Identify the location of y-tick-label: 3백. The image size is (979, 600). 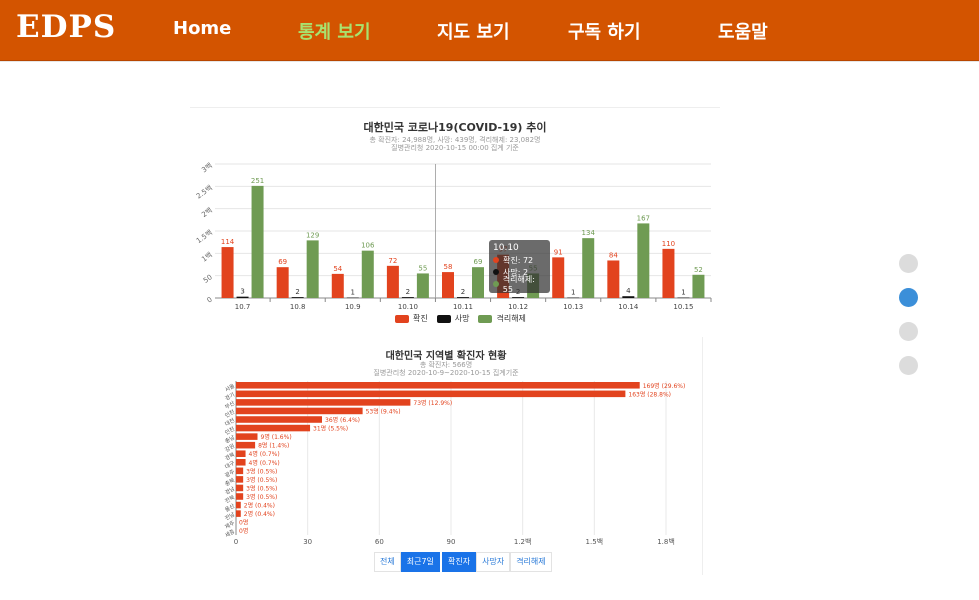
(207, 168).